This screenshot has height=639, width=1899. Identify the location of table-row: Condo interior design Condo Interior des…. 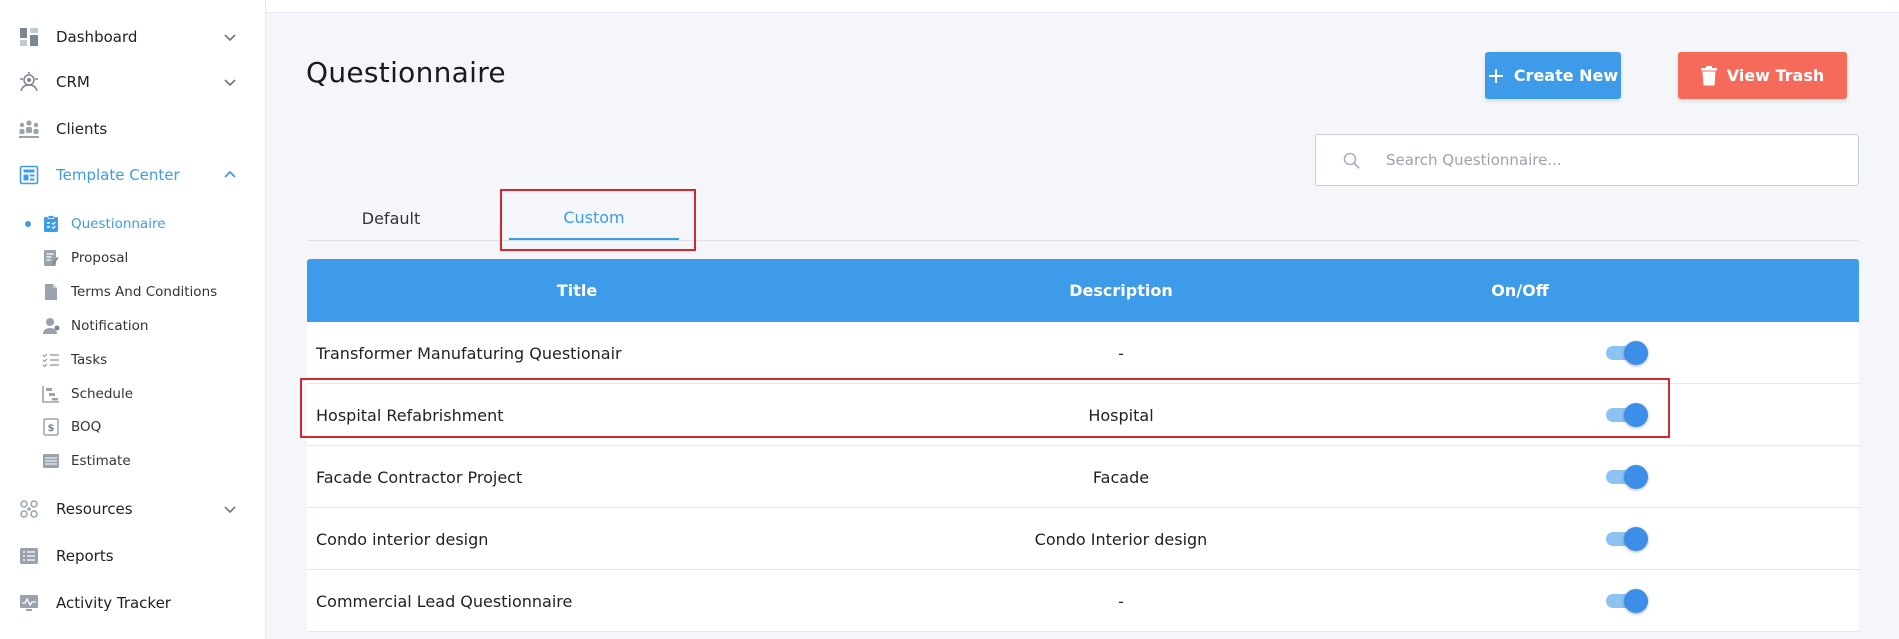
(1083, 539).